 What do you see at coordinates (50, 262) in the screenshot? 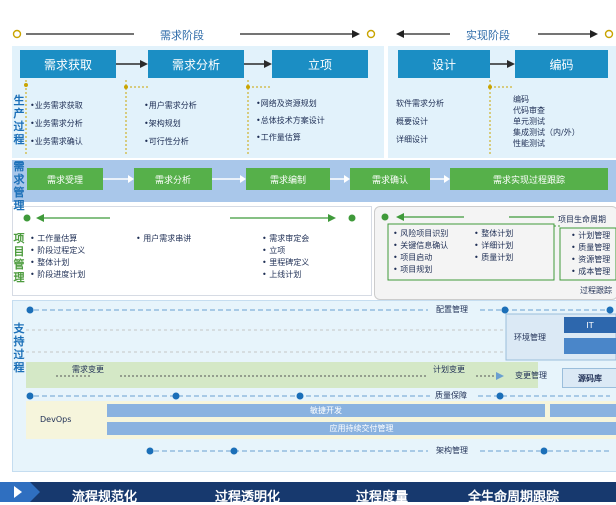
I see `pm-col1-item: • 整体计划` at bounding box center [50, 262].